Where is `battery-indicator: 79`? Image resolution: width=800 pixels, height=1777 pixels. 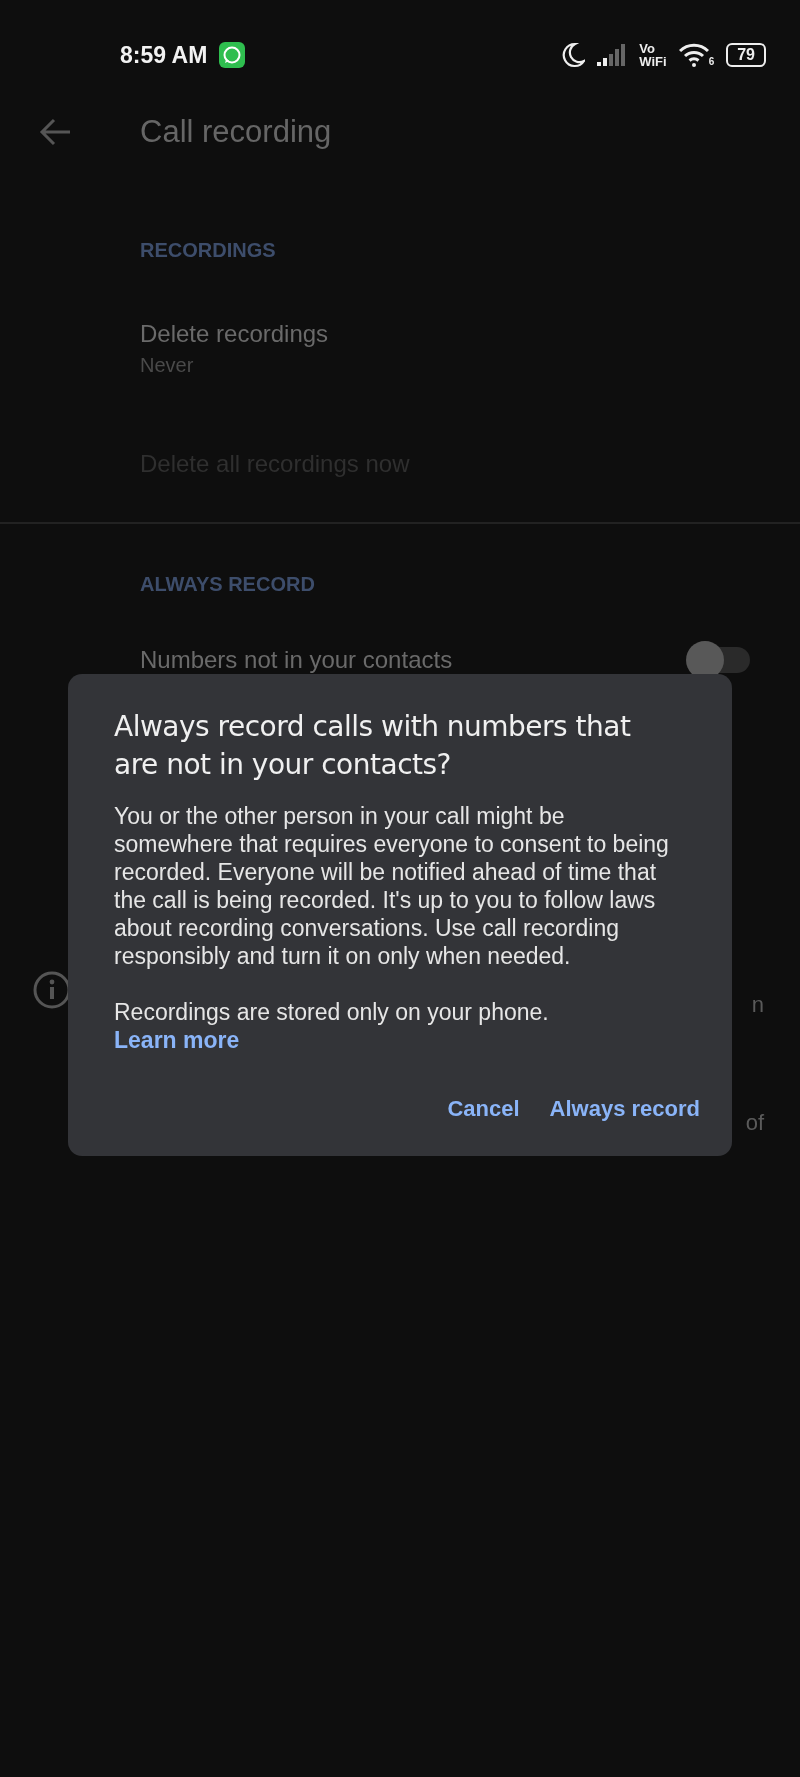
battery-indicator: 79 is located at coordinates (746, 55).